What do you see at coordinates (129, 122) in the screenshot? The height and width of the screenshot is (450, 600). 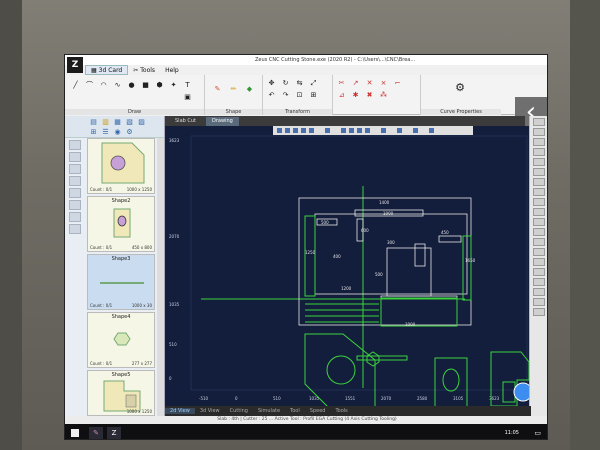 I see `import-icon: ▧` at bounding box center [129, 122].